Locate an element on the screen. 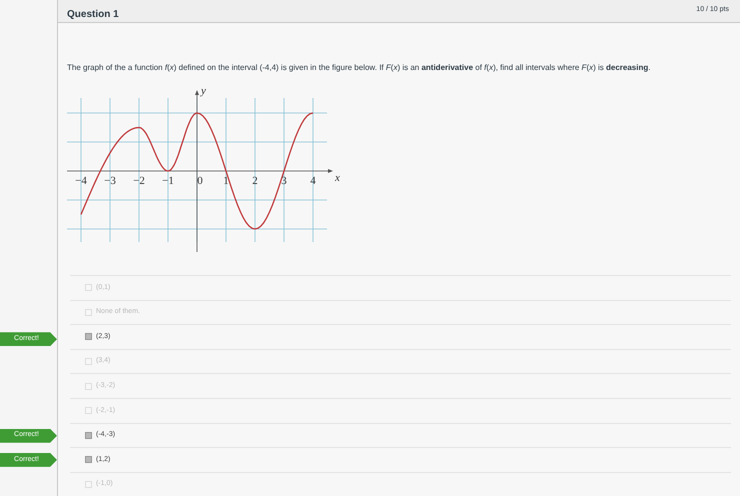 The height and width of the screenshot is (496, 740). tick-label: 4 is located at coordinates (313, 181).